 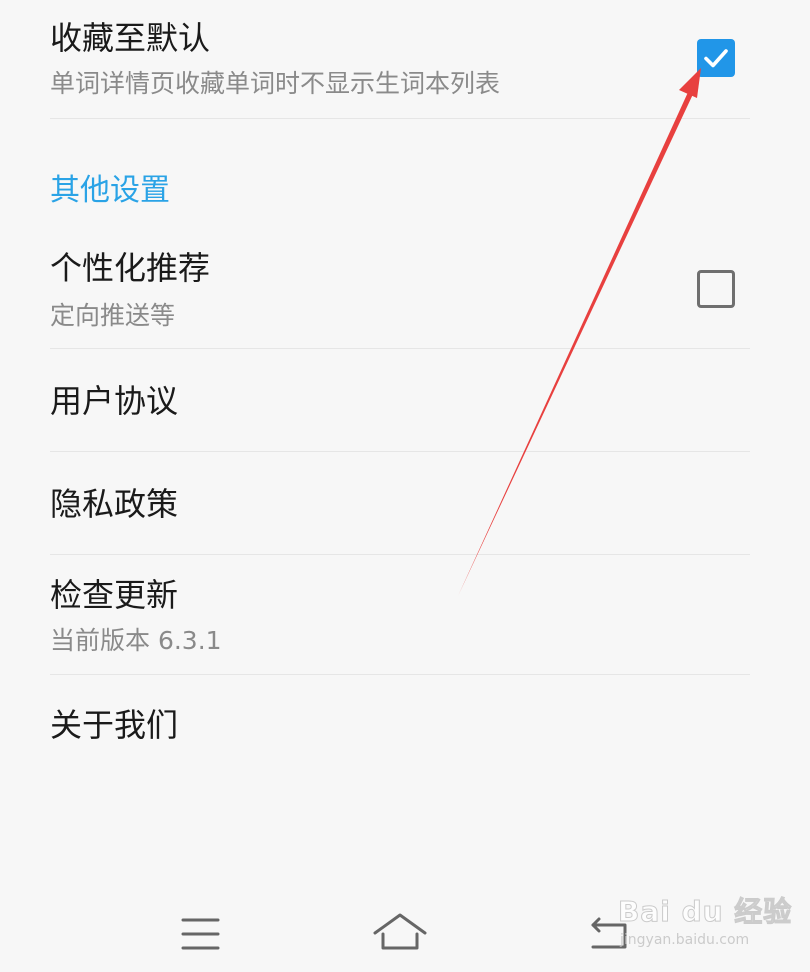 What do you see at coordinates (114, 401) in the screenshot?
I see `setting-title: 用户协议` at bounding box center [114, 401].